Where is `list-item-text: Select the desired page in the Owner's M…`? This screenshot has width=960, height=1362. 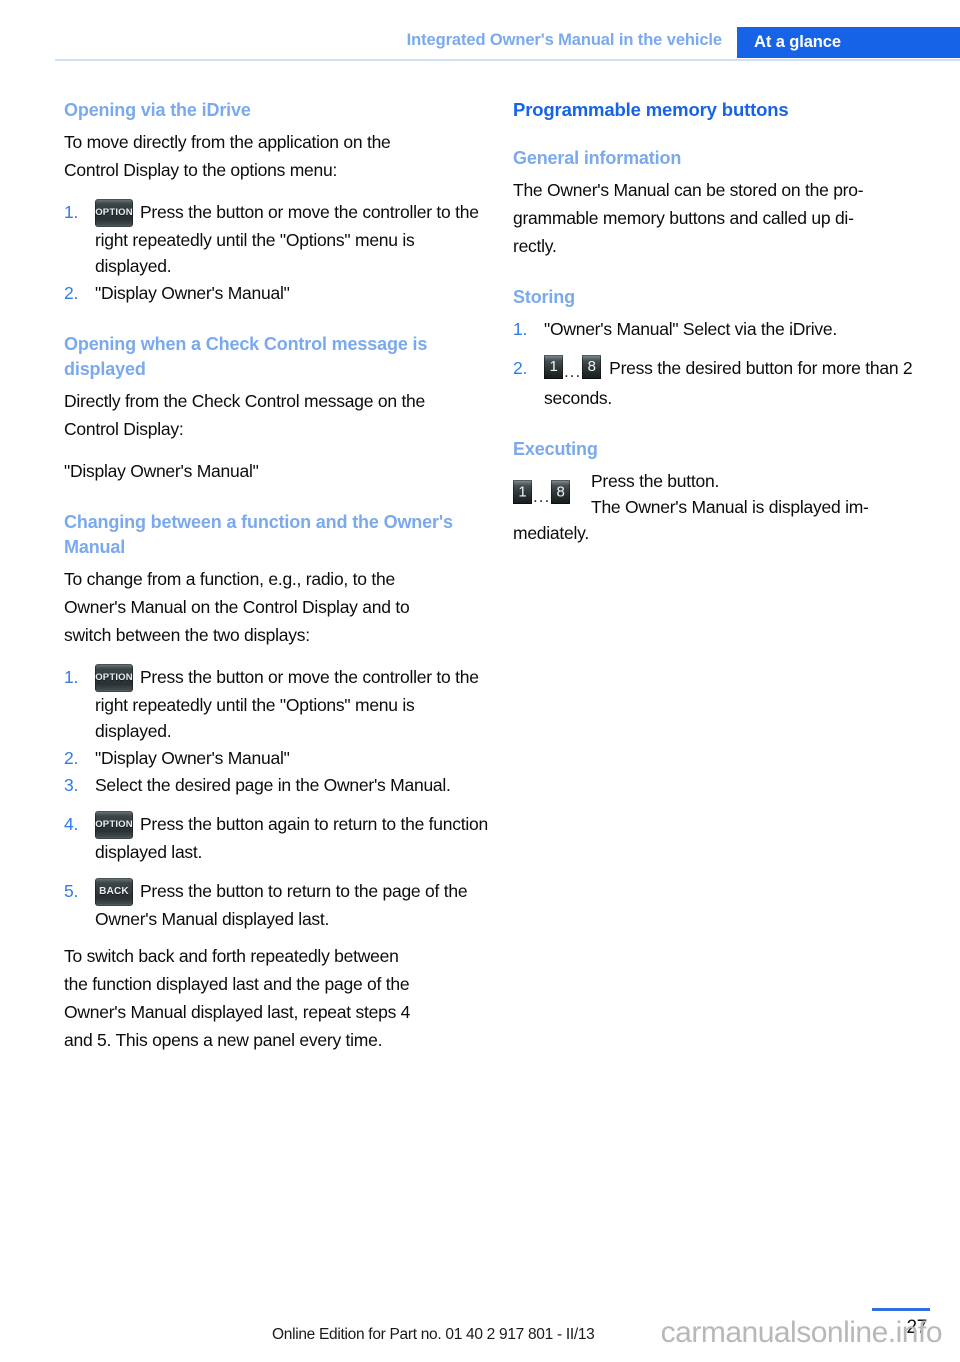
list-item-text: Select the desired page in the Owner's M… is located at coordinates (273, 785).